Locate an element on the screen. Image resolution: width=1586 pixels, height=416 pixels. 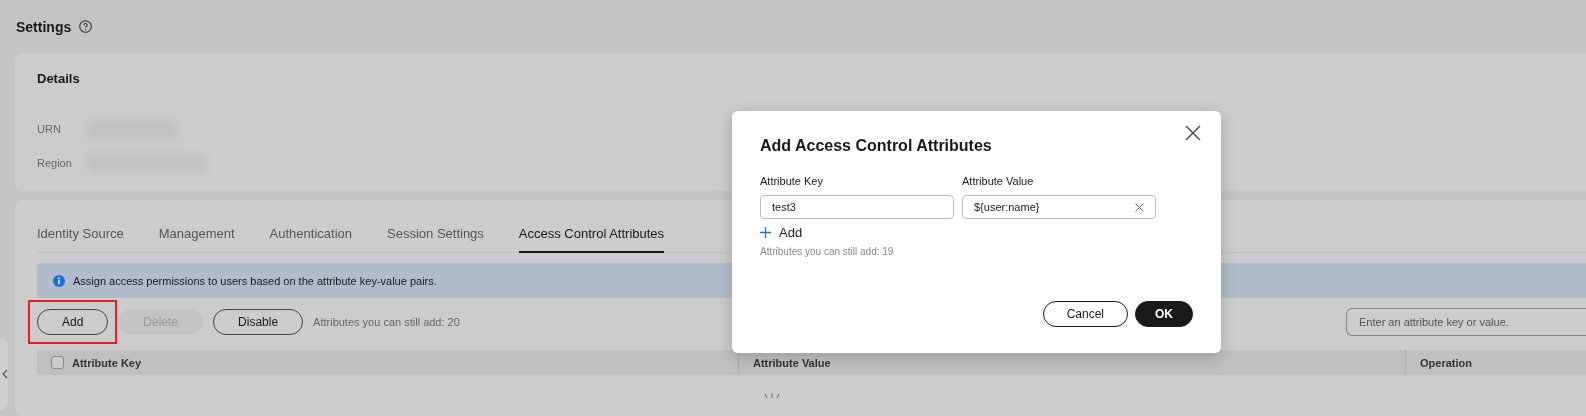
tab: Identity Source is located at coordinates (80, 239).